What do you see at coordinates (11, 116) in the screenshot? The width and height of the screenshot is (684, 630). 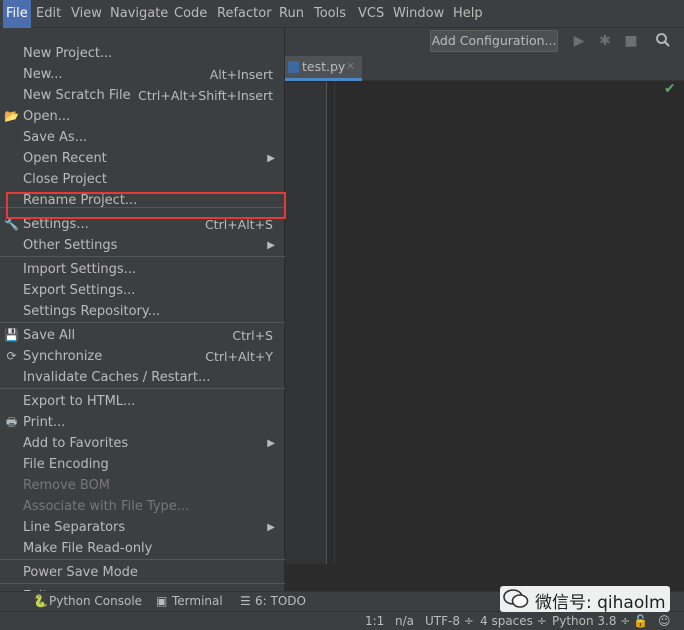 I see `folder-icon: 📂` at bounding box center [11, 116].